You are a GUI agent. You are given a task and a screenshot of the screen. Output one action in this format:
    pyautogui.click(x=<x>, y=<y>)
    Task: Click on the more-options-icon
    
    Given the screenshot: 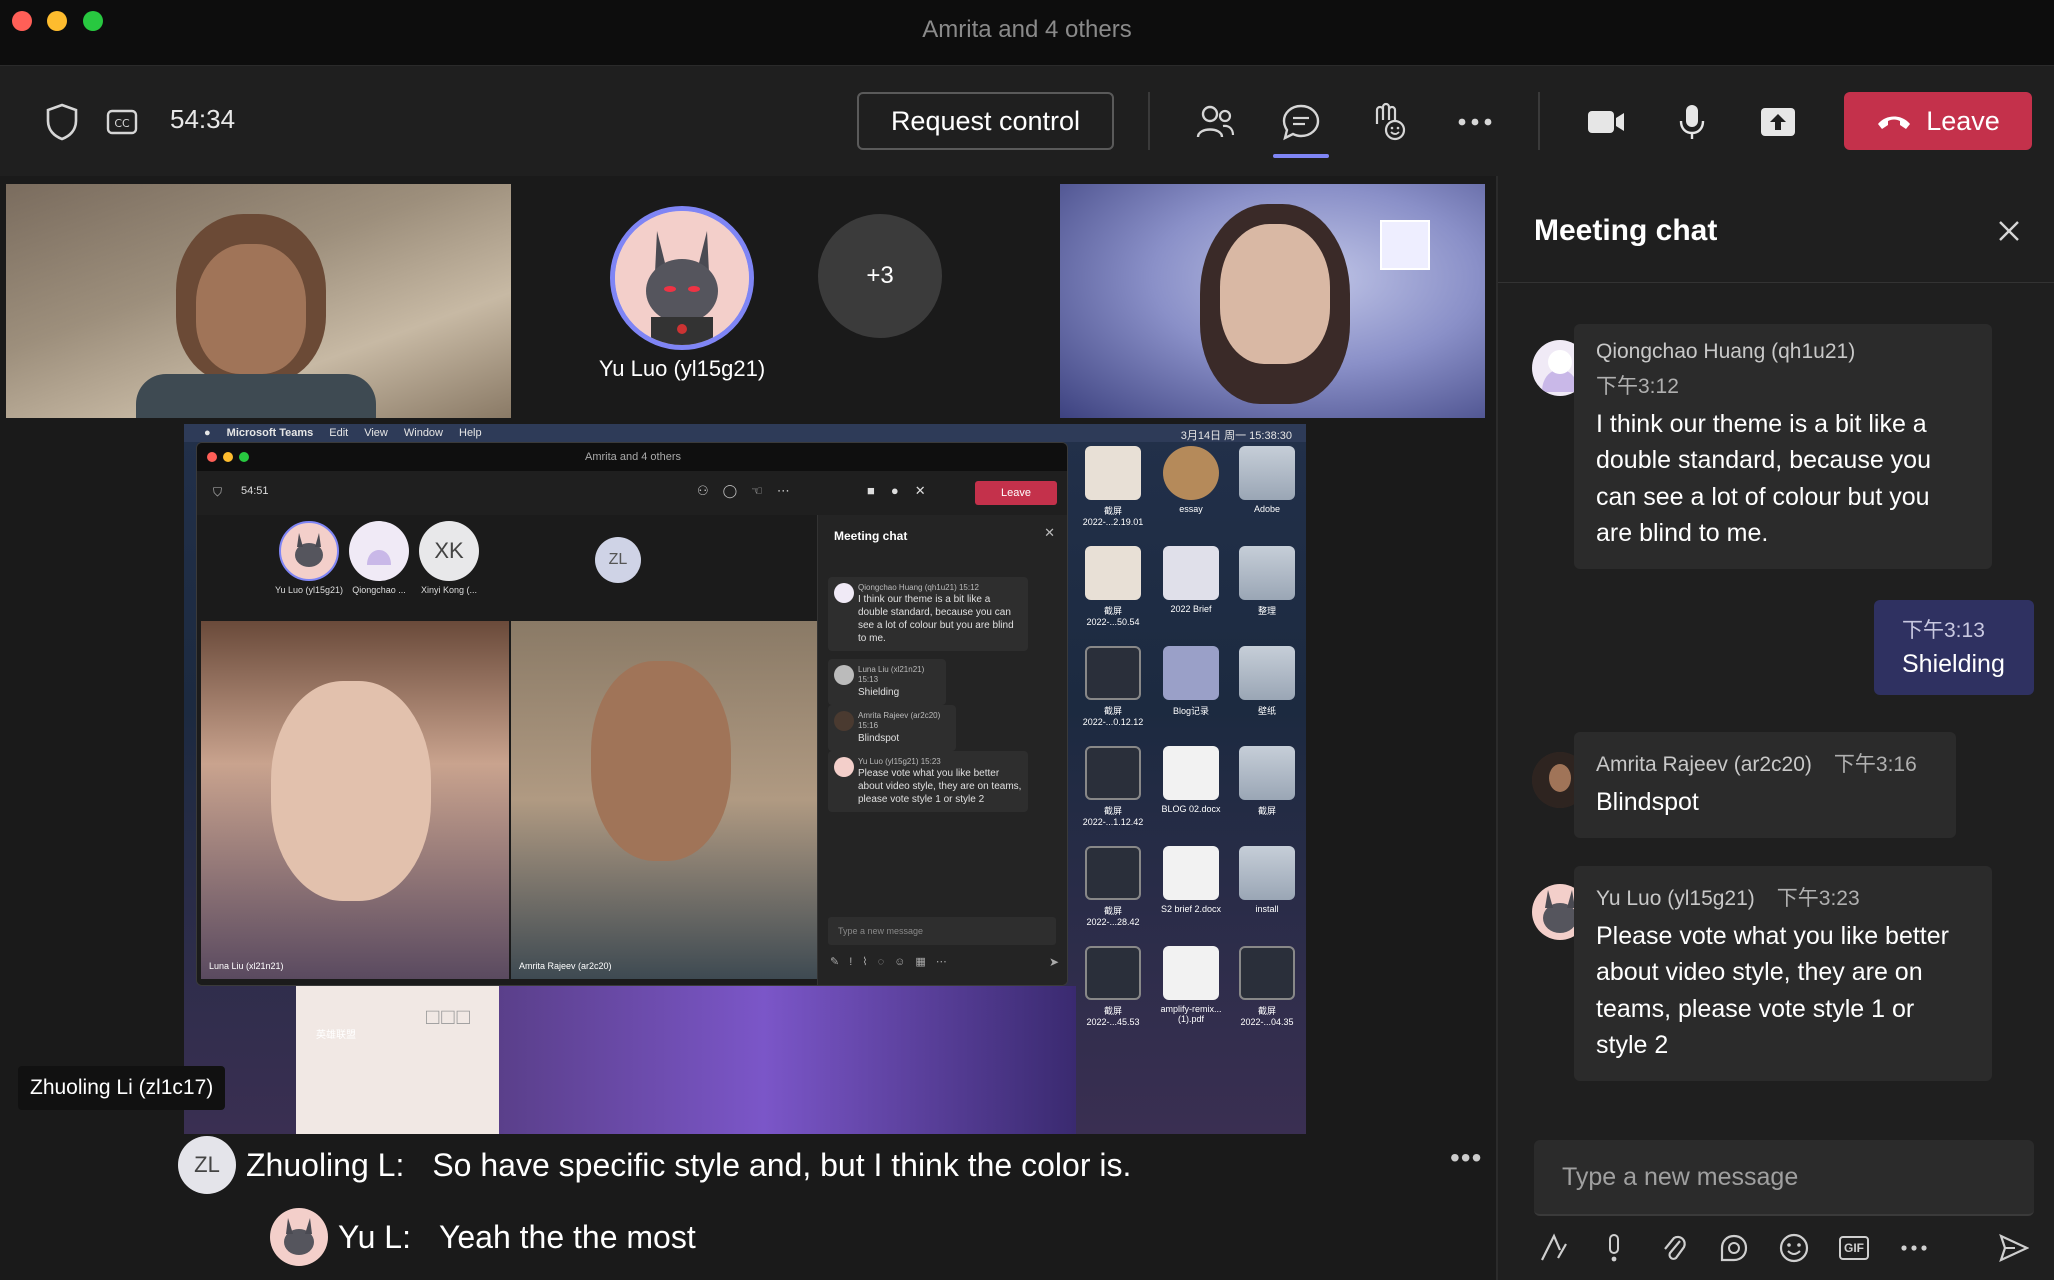 What is the action you would take?
    pyautogui.click(x=1914, y=1248)
    